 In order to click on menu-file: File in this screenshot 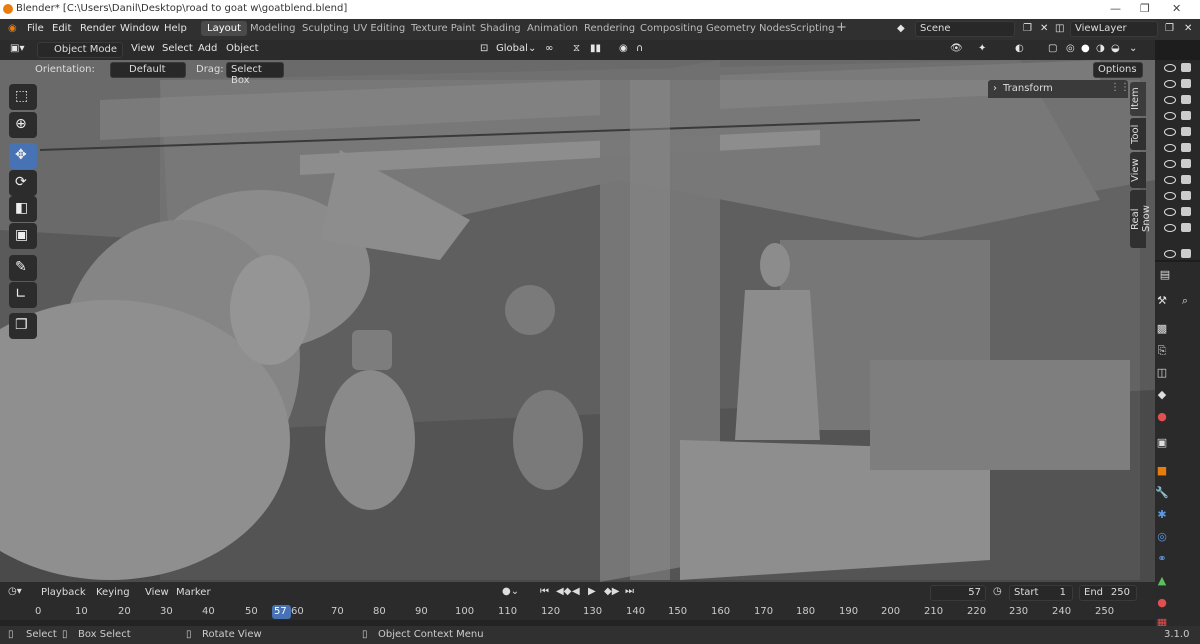, I will do `click(35, 28)`.